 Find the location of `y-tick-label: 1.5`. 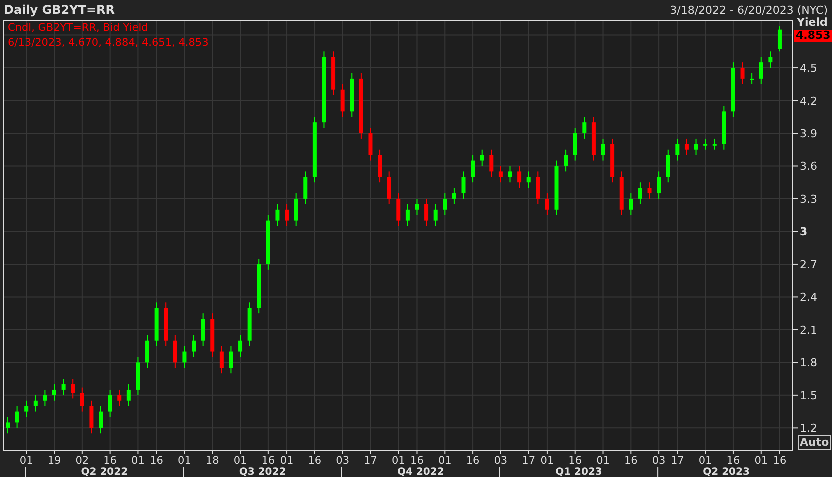

y-tick-label: 1.5 is located at coordinates (809, 395).